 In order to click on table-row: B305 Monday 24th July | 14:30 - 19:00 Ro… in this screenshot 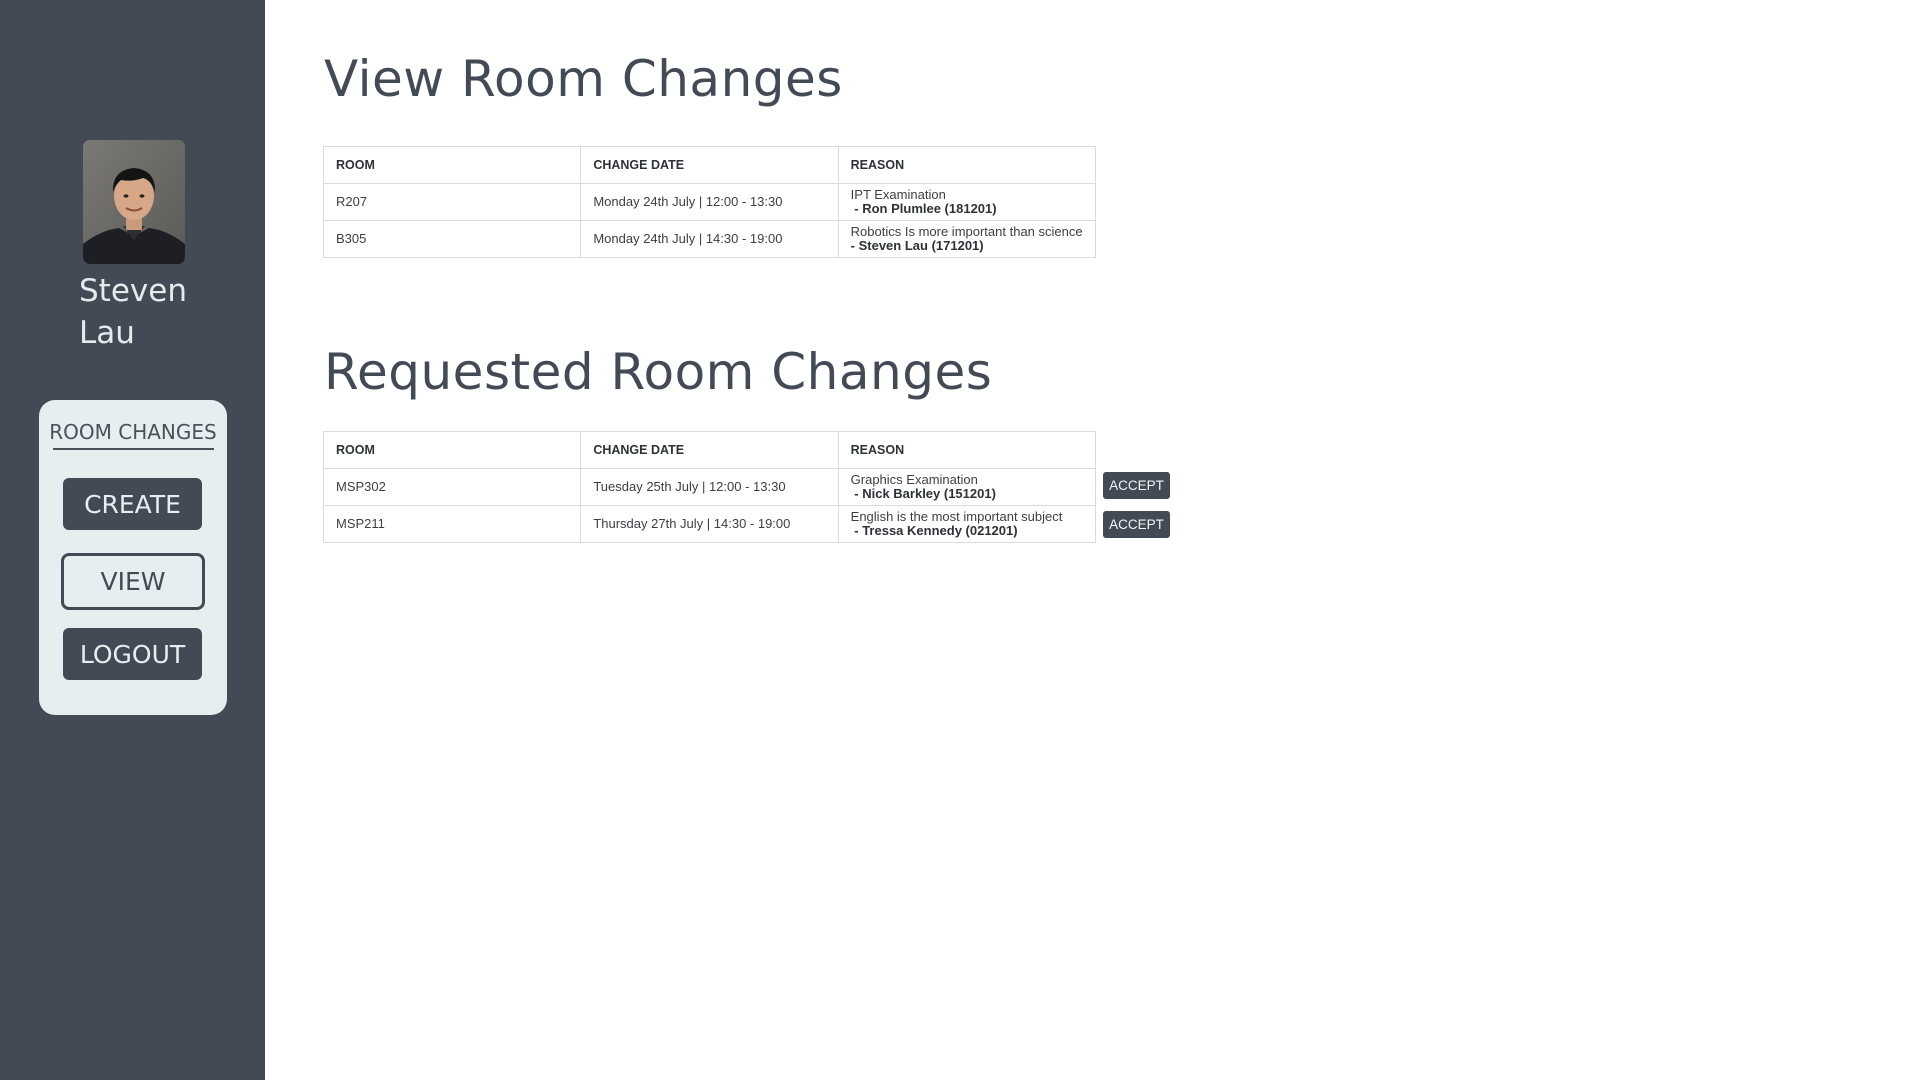, I will do `click(709, 239)`.